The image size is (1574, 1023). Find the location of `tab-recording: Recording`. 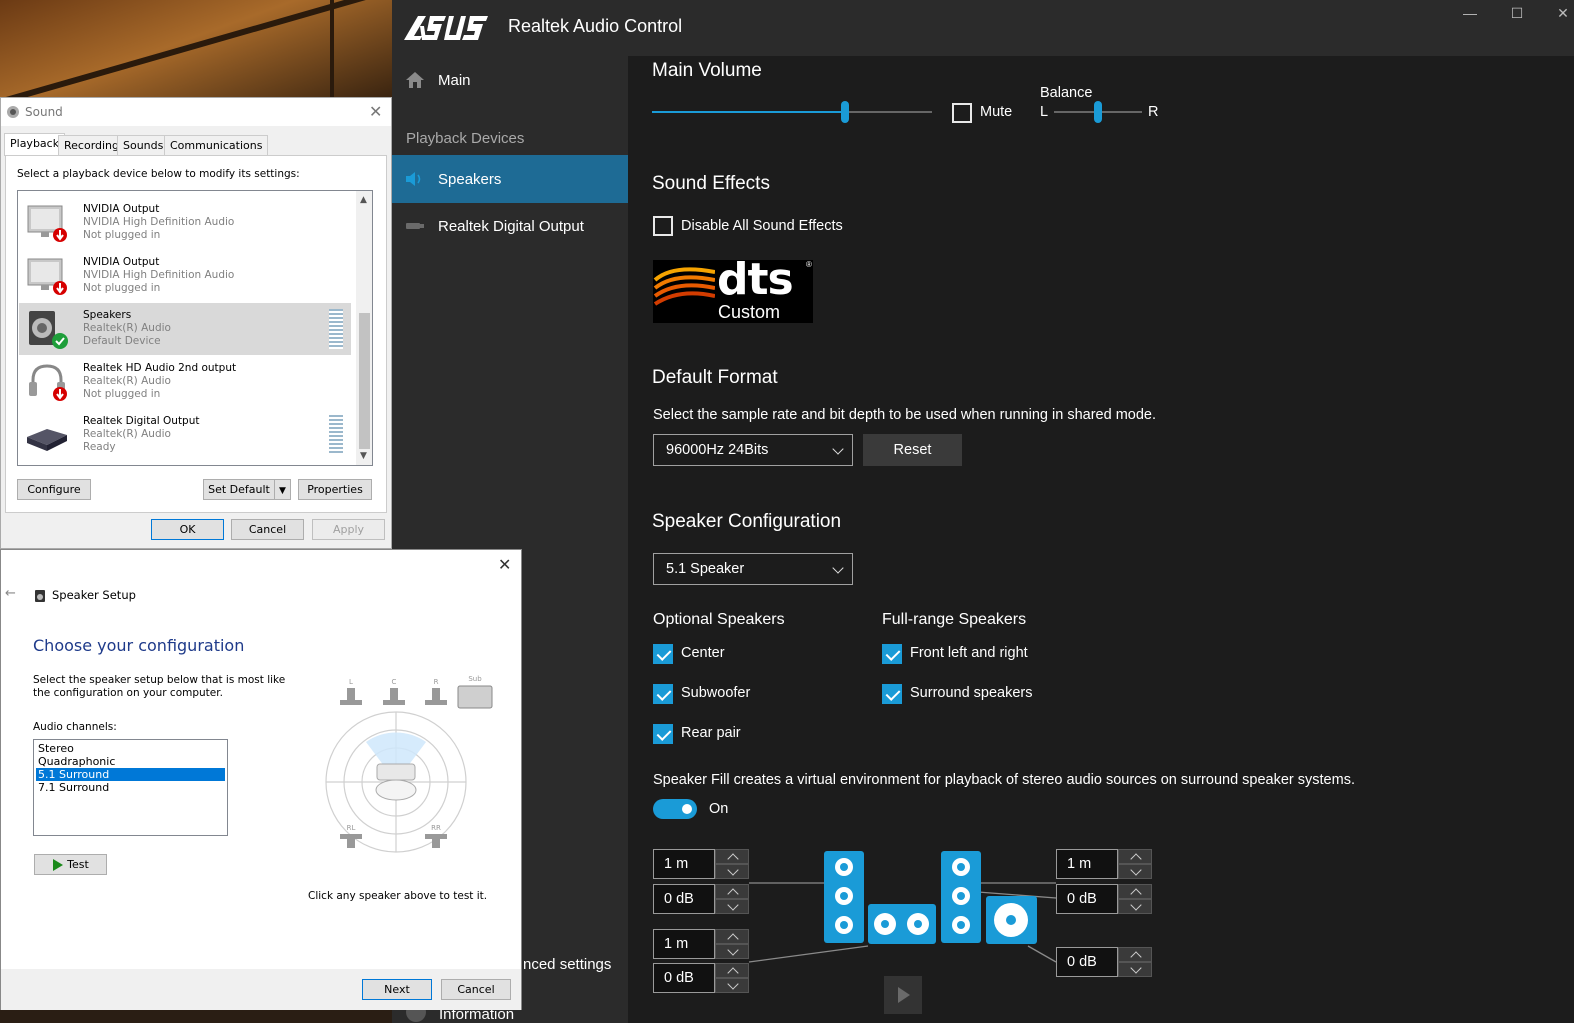

tab-recording: Recording is located at coordinates (92, 145).